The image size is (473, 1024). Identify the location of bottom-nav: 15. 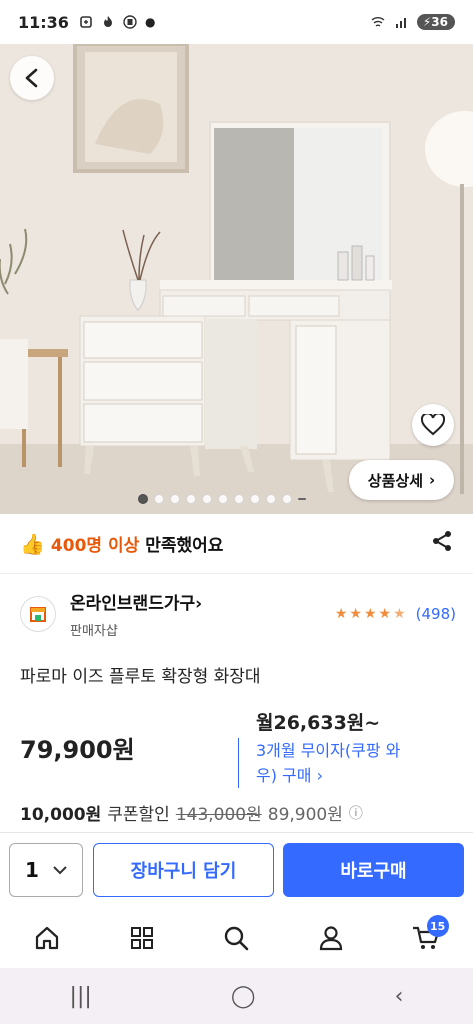
(236, 938).